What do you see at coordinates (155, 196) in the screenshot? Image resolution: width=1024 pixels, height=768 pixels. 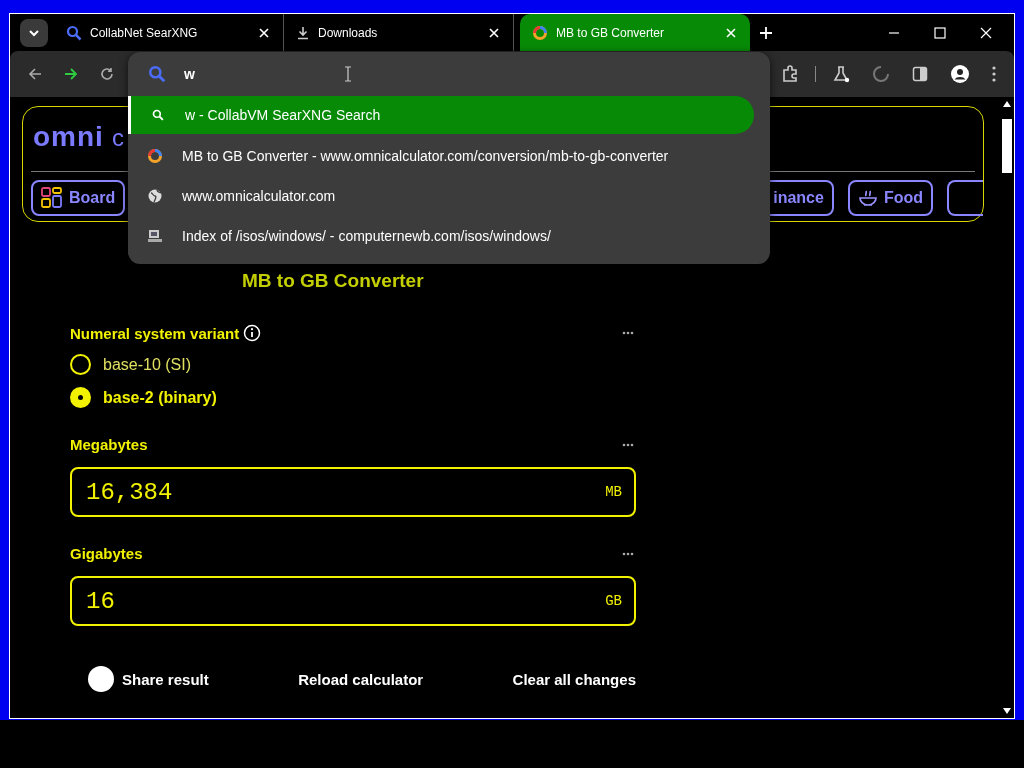 I see `globe-icon` at bounding box center [155, 196].